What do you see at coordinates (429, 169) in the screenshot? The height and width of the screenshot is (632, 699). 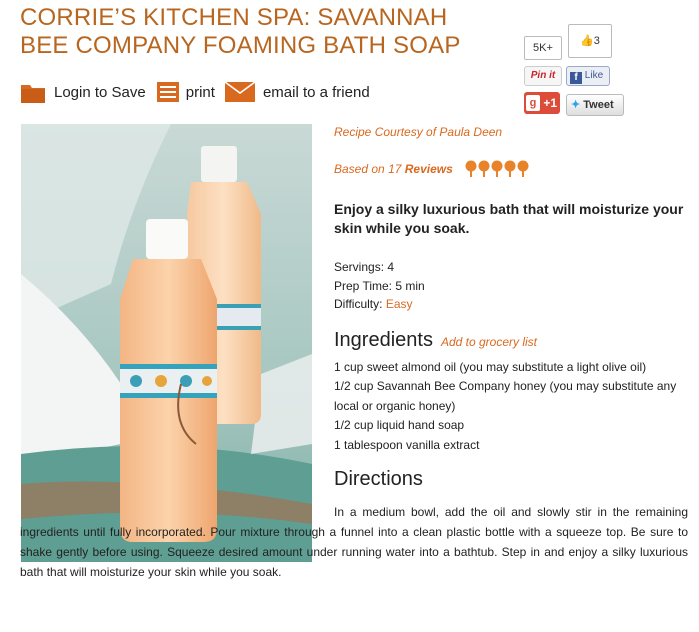 I see `reviews-link: Reviews` at bounding box center [429, 169].